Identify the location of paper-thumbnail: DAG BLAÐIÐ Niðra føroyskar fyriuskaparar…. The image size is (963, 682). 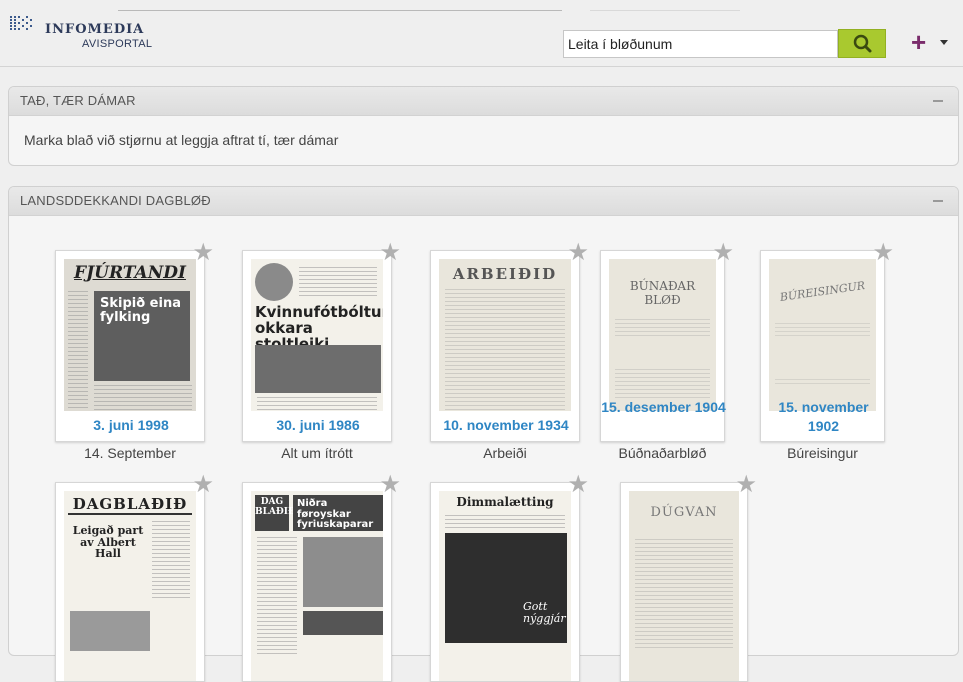
(321, 577).